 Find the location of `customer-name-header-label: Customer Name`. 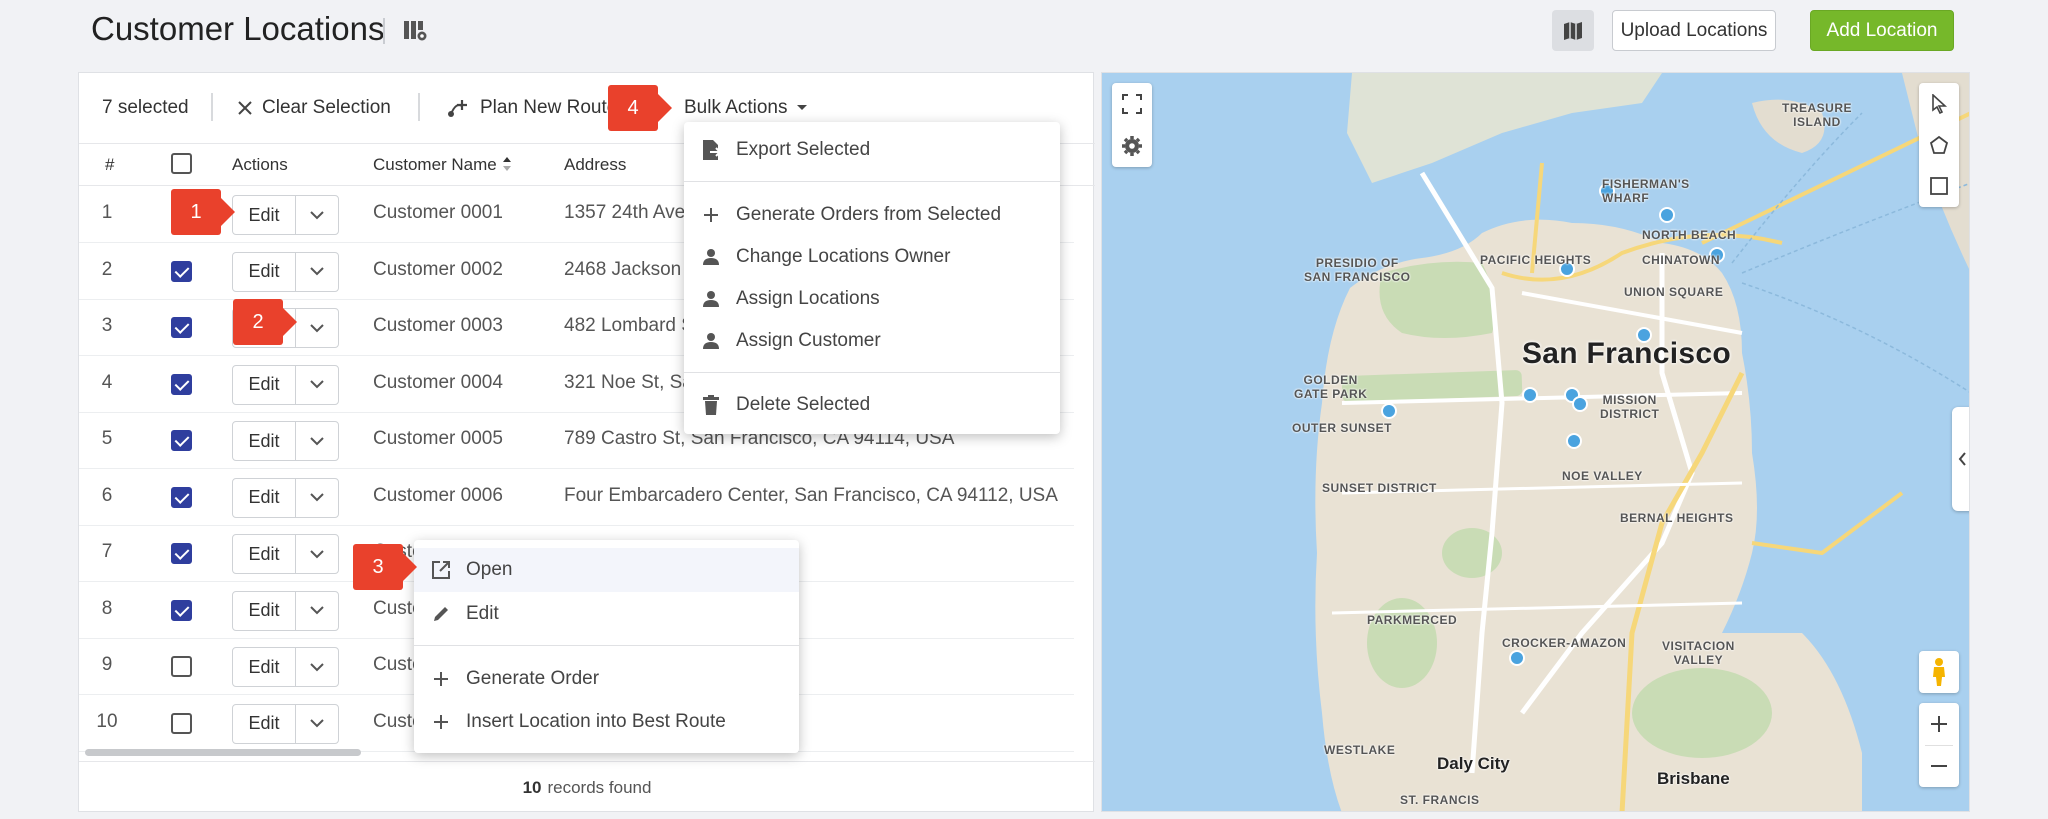

customer-name-header-label: Customer Name is located at coordinates (435, 164).